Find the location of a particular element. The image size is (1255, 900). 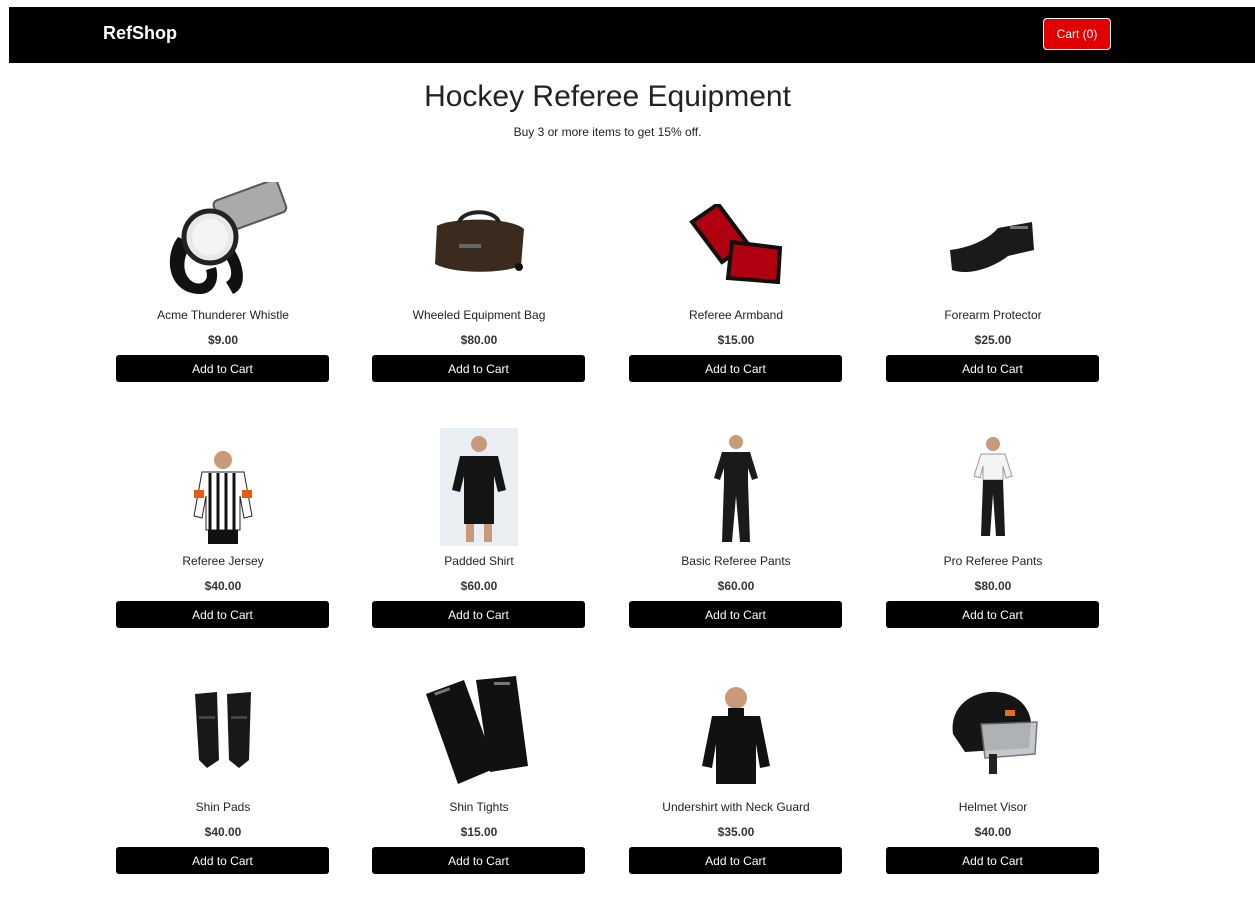

product-name: Padded Shirt is located at coordinates (479, 561).